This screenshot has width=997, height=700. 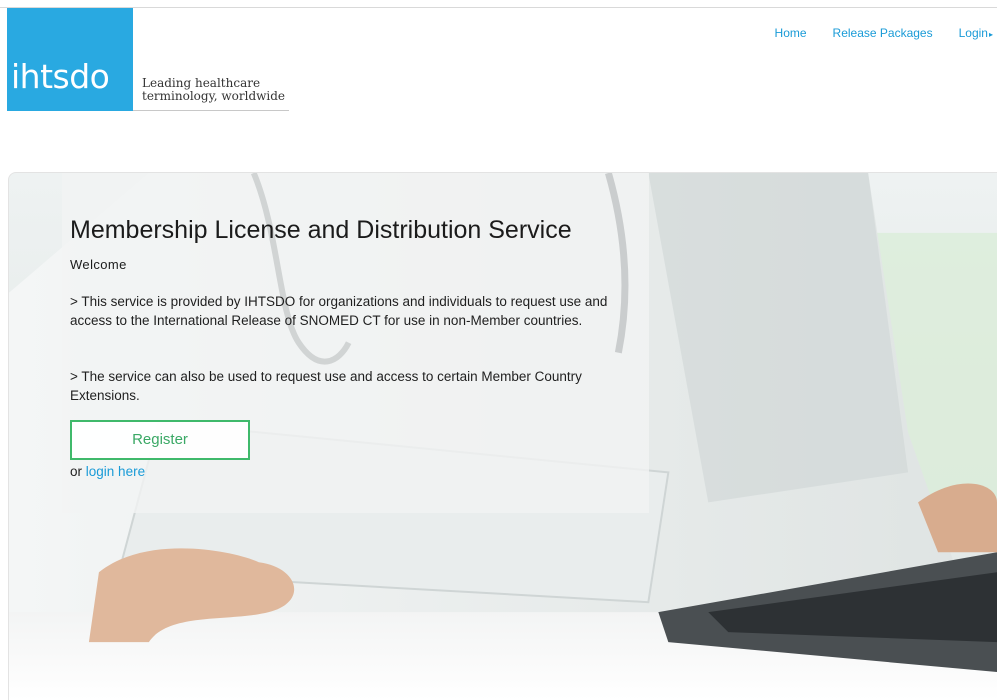 What do you see at coordinates (498, 7) in the screenshot?
I see `header-divider` at bounding box center [498, 7].